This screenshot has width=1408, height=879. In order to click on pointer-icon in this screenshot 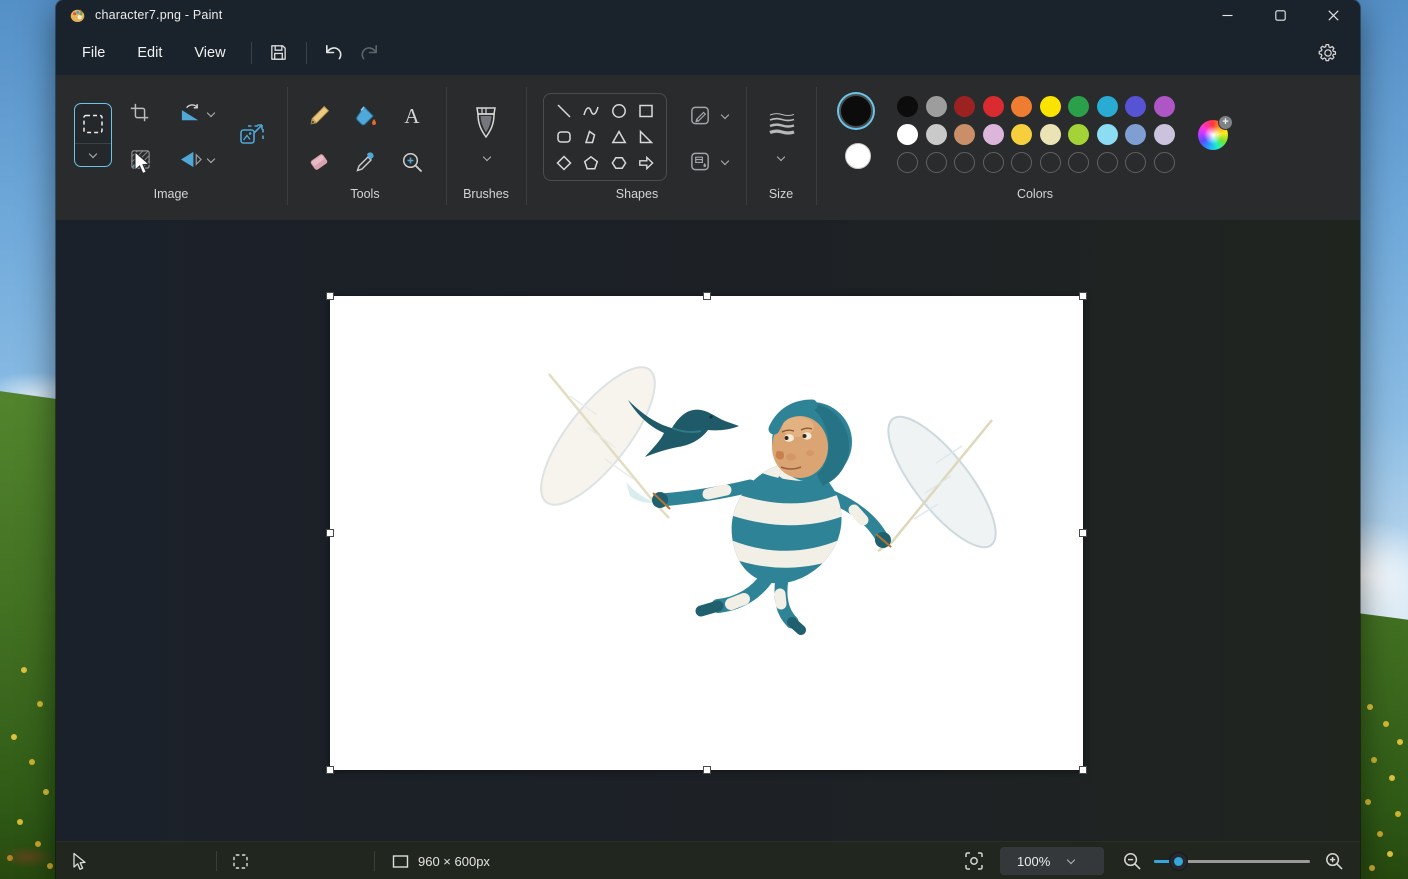, I will do `click(79, 861)`.